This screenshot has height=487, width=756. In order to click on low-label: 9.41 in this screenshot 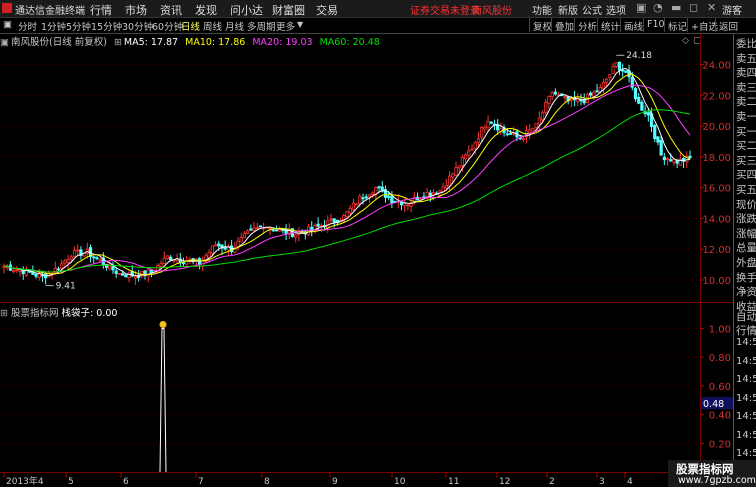, I will do `click(66, 287)`.